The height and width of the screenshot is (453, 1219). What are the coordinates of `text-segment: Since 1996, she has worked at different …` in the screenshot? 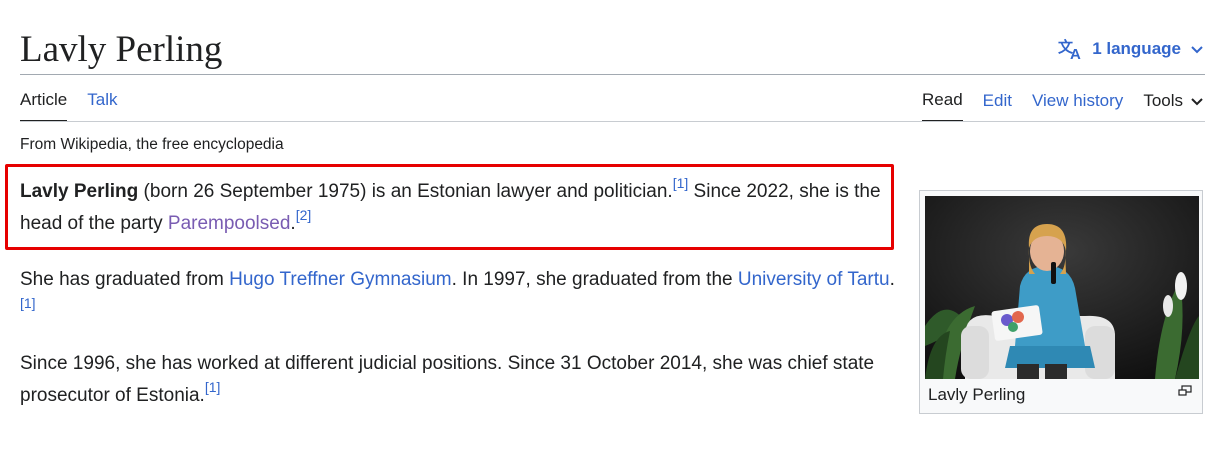 It's located at (447, 379).